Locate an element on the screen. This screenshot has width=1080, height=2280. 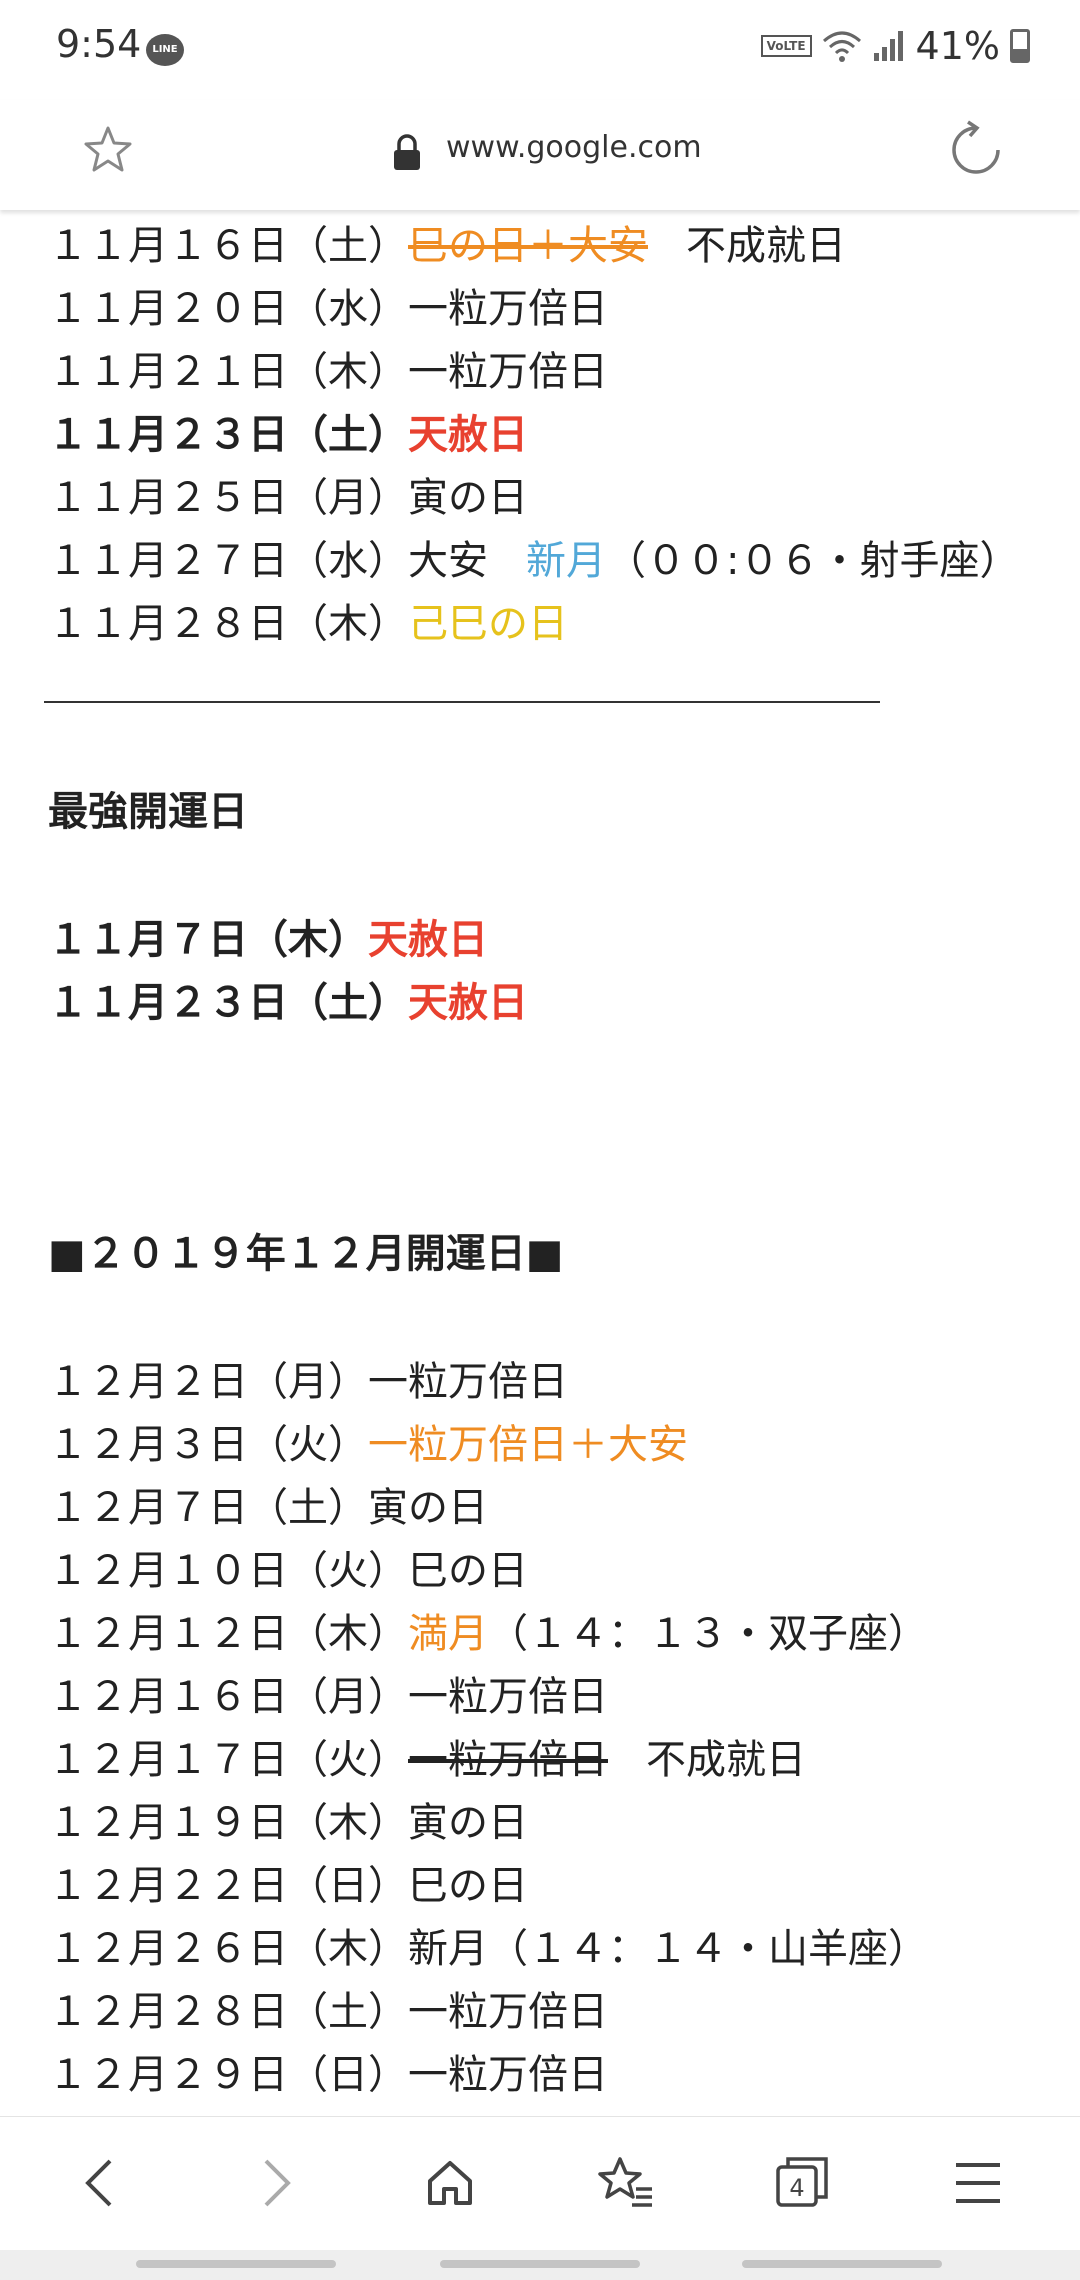
chevron-left-icon is located at coordinates (98, 2183).